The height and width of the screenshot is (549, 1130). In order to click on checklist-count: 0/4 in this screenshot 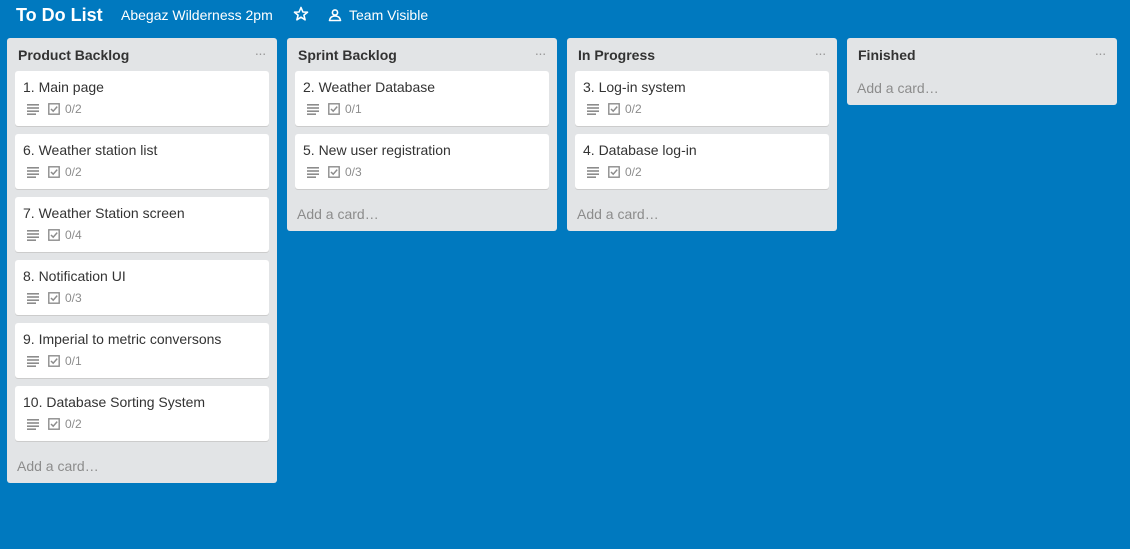, I will do `click(73, 235)`.